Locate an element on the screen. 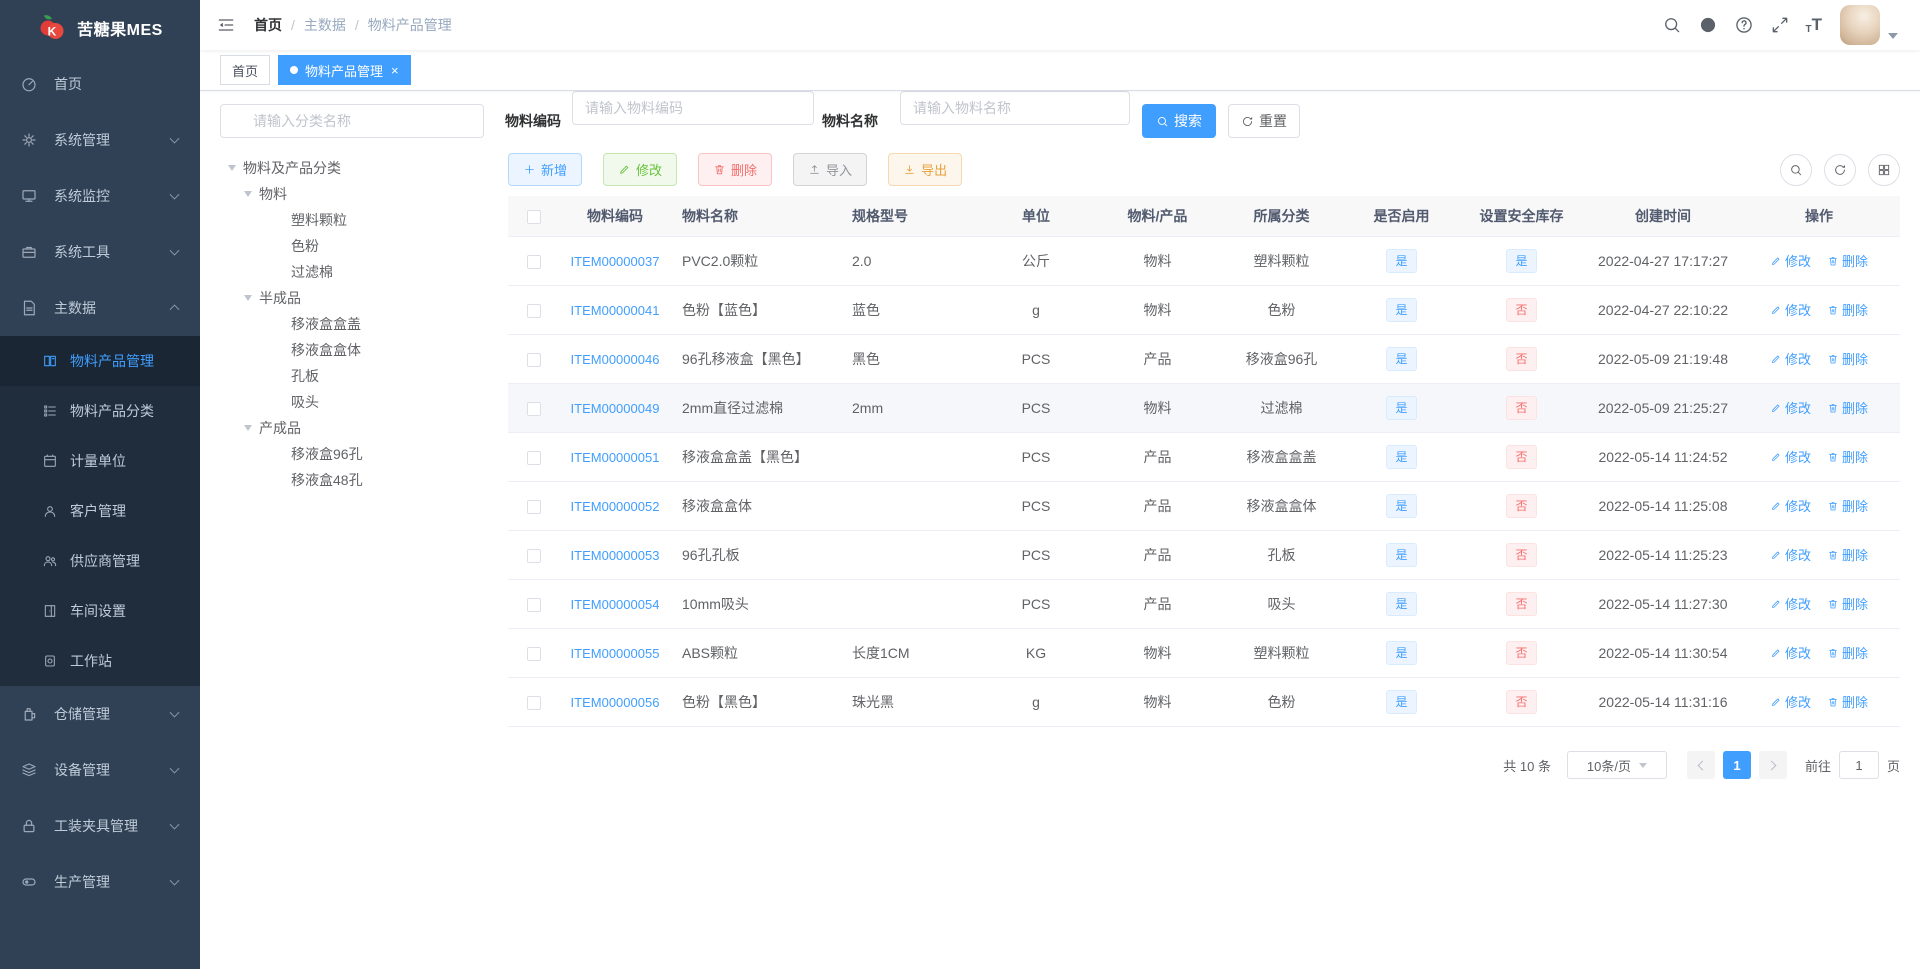 The height and width of the screenshot is (969, 1920). sidebar-item-system-tools: 系统工具 is located at coordinates (100, 252).